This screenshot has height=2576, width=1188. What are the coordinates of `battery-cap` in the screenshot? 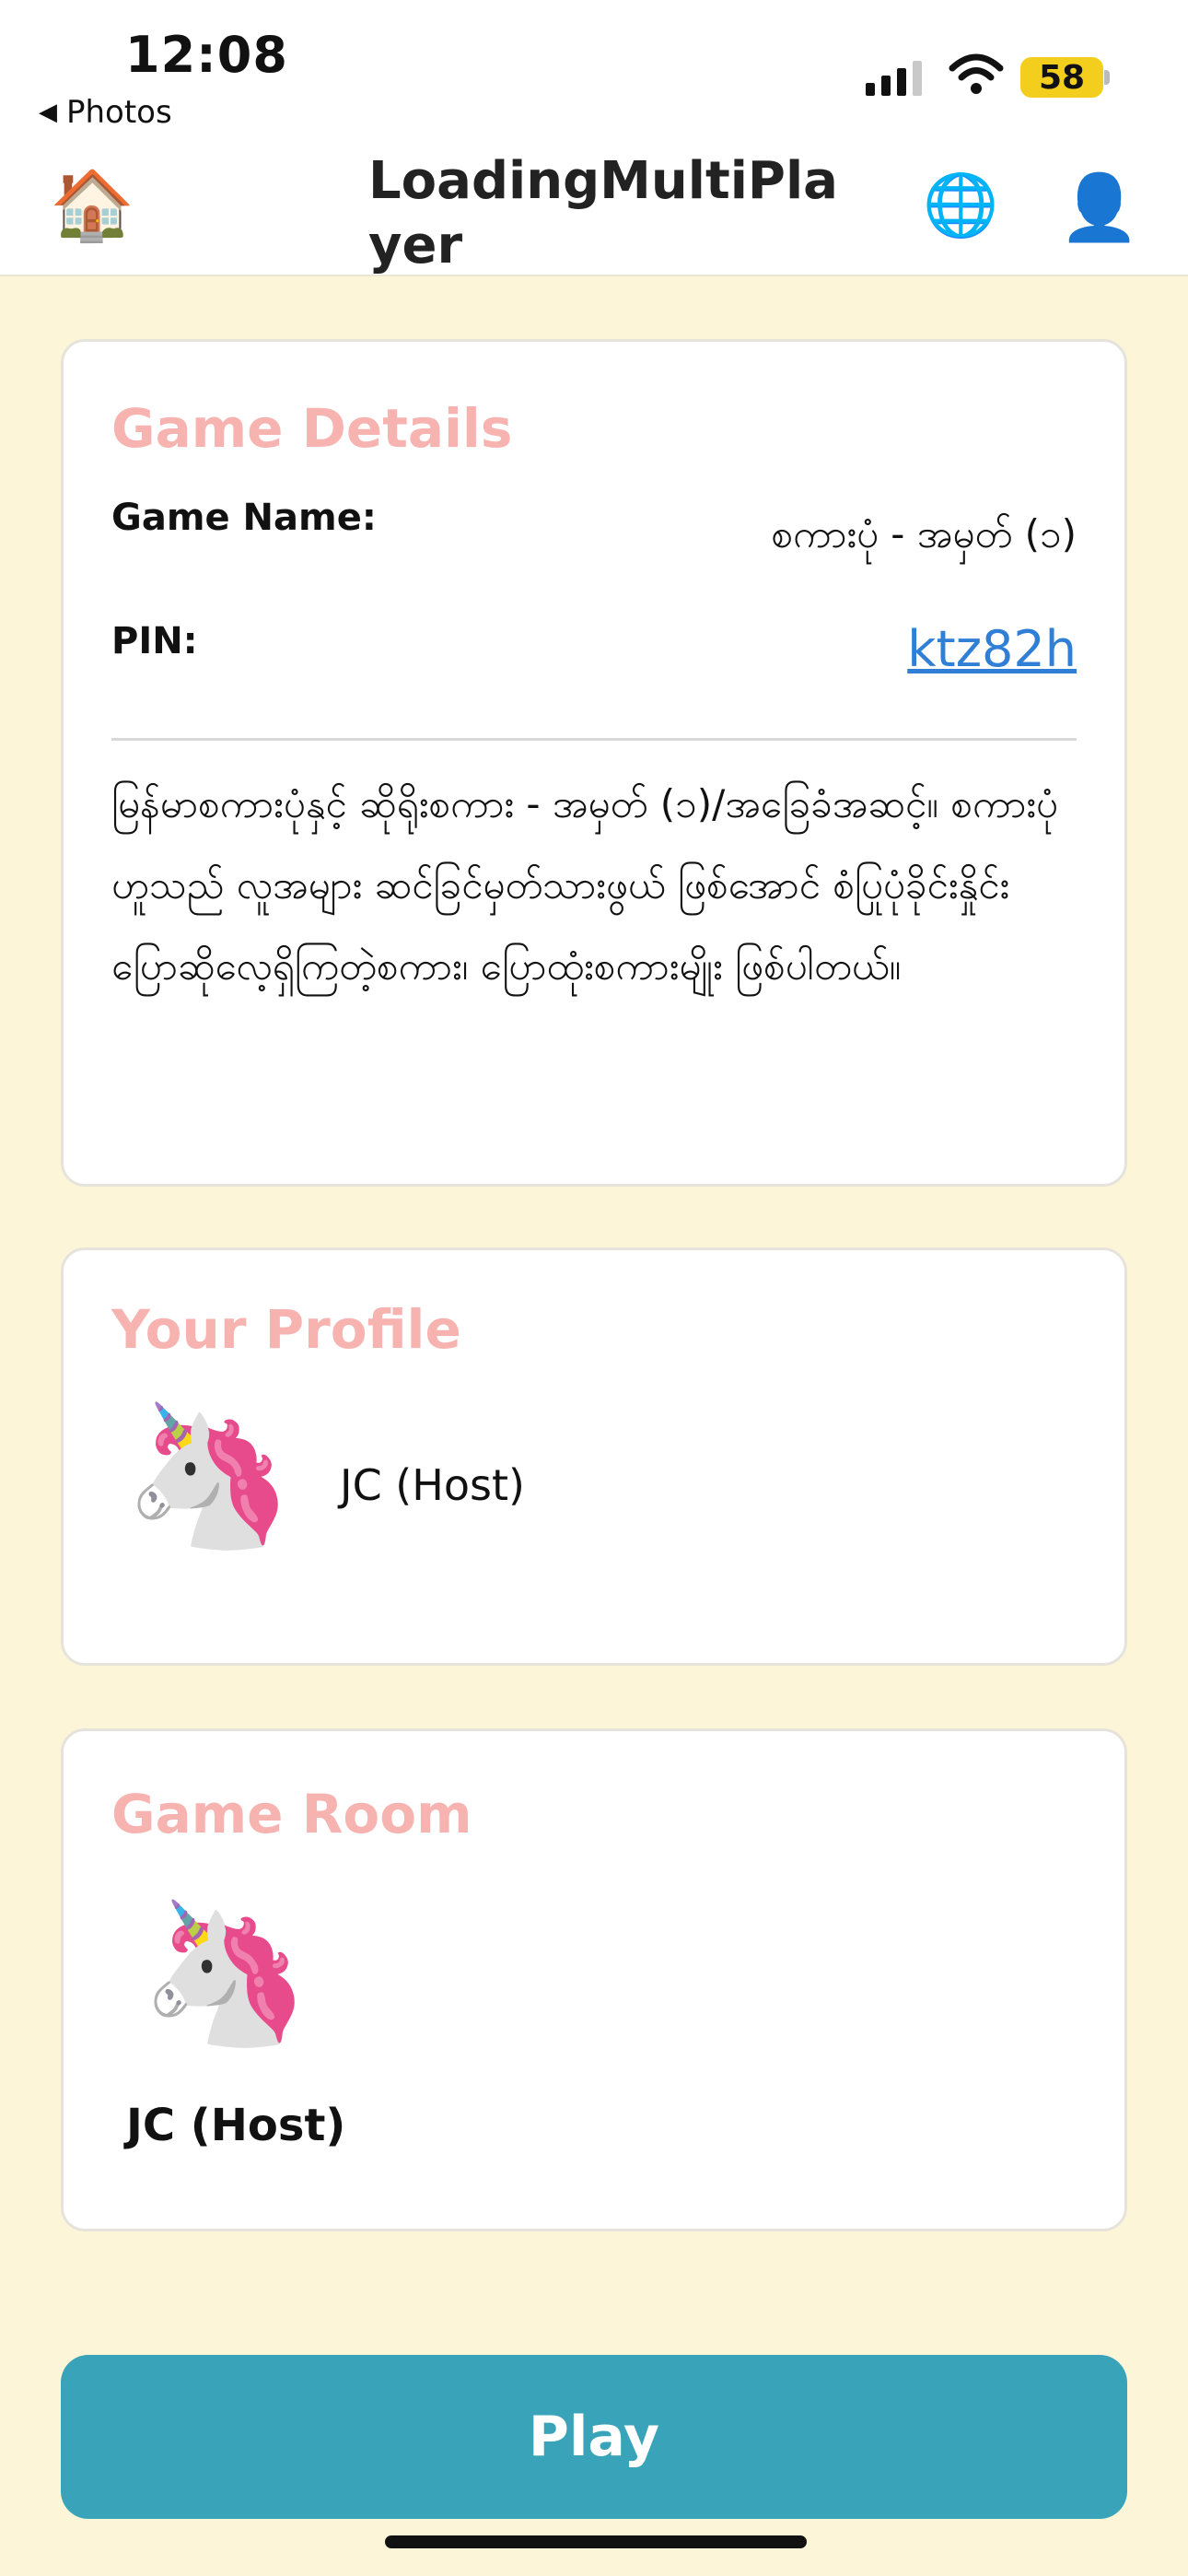 It's located at (1107, 77).